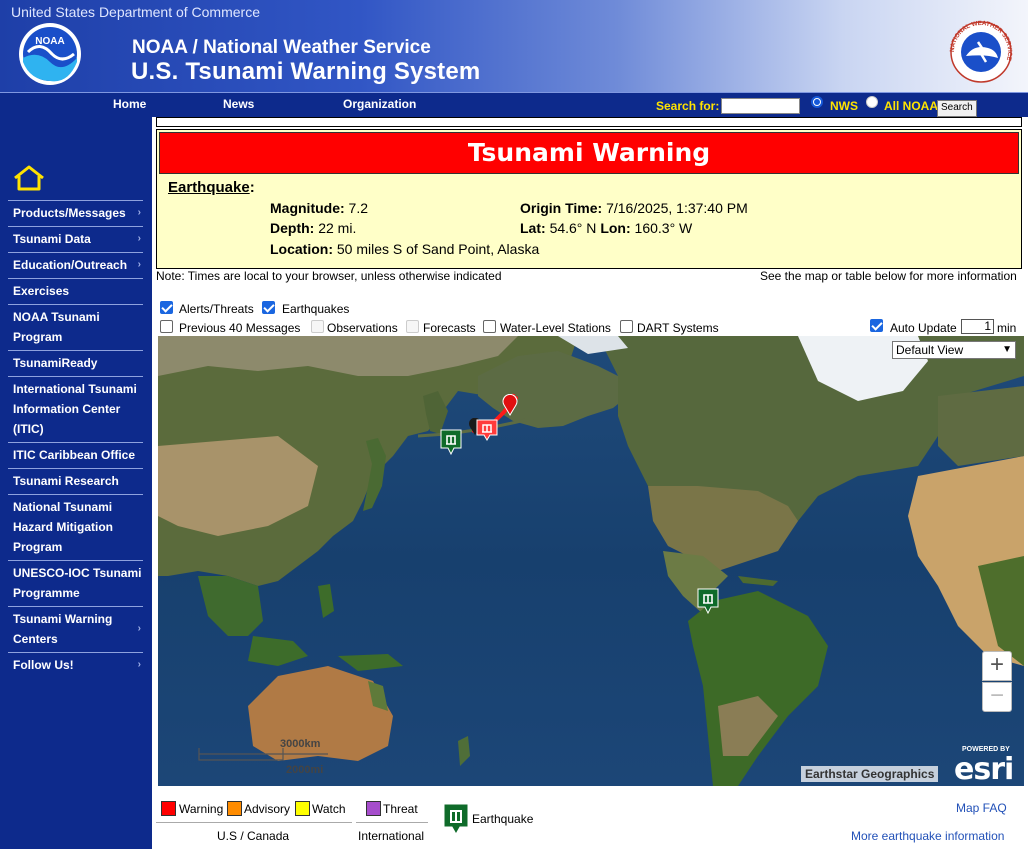 This screenshot has height=849, width=1028. Describe the element at coordinates (135, 12) in the screenshot. I see `department-name: United States Department of Commerce` at that location.